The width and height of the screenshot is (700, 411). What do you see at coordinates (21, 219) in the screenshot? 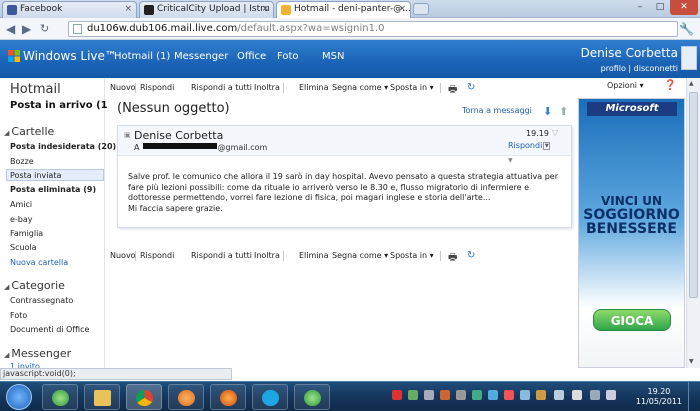
I see `sidebar-item-ebay: e-bay` at bounding box center [21, 219].